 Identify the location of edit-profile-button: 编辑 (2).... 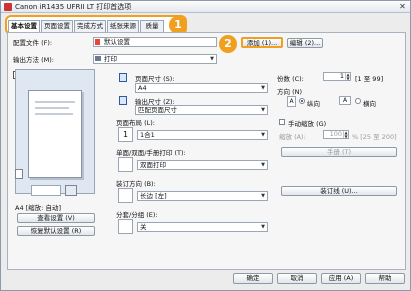
(305, 43).